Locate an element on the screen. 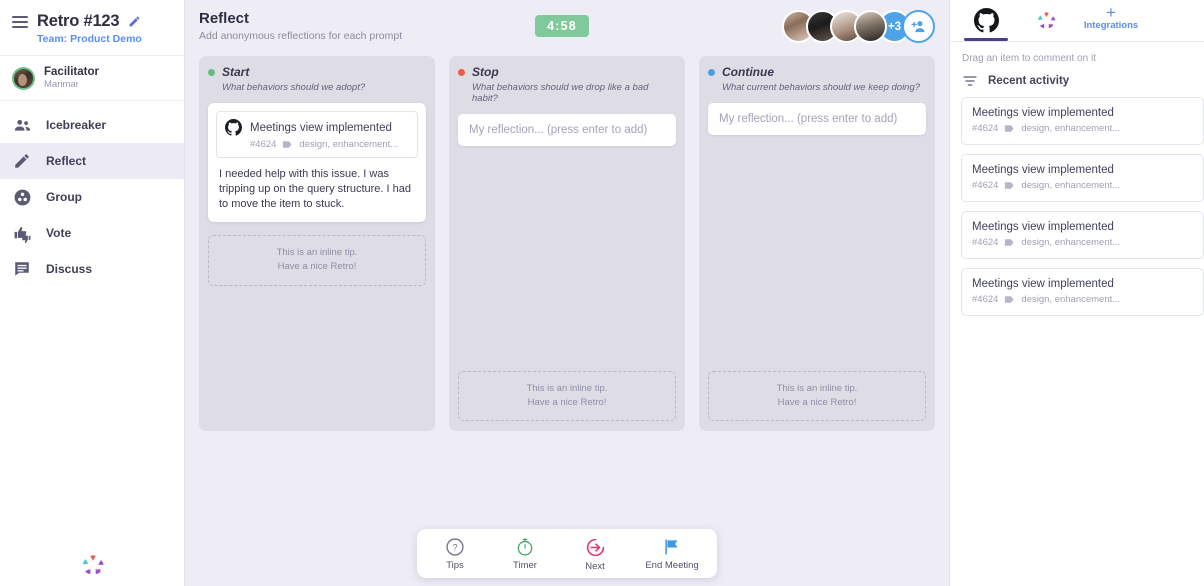 The height and width of the screenshot is (586, 1204). edit-pencil-icon is located at coordinates (134, 21).